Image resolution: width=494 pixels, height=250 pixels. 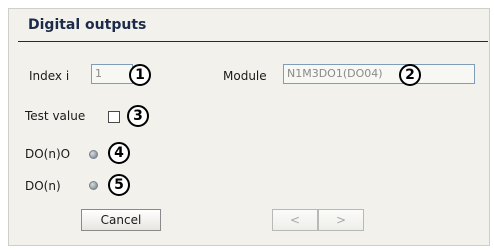 What do you see at coordinates (112, 74) in the screenshot?
I see `index-field: 1` at bounding box center [112, 74].